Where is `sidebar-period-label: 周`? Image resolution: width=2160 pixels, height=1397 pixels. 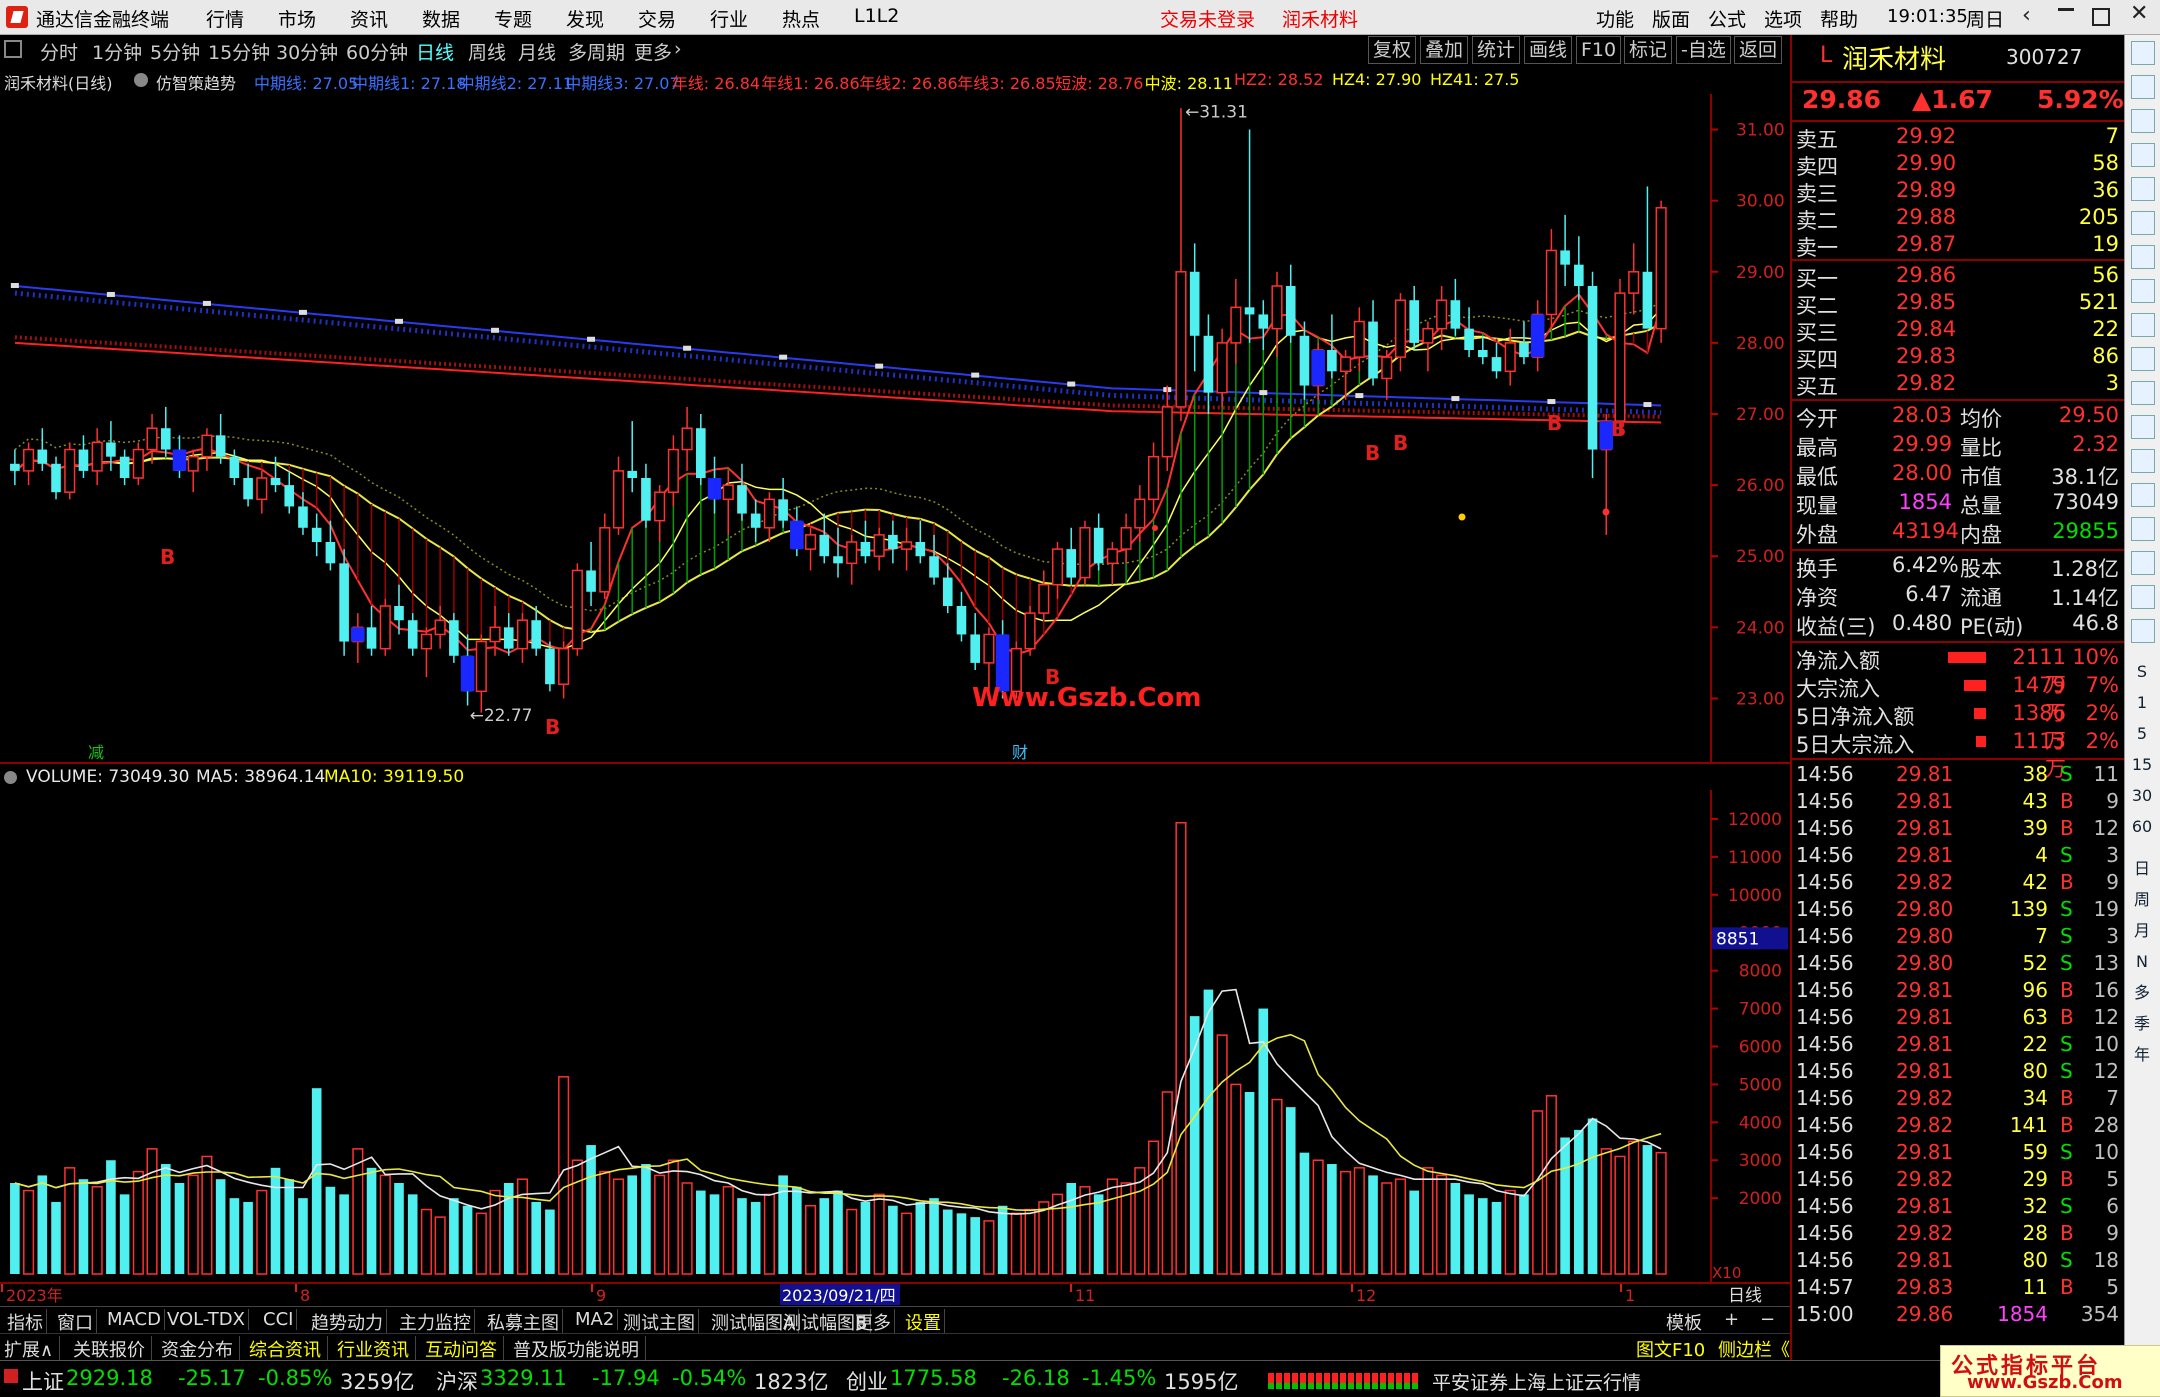 sidebar-period-label: 周 is located at coordinates (2142, 900).